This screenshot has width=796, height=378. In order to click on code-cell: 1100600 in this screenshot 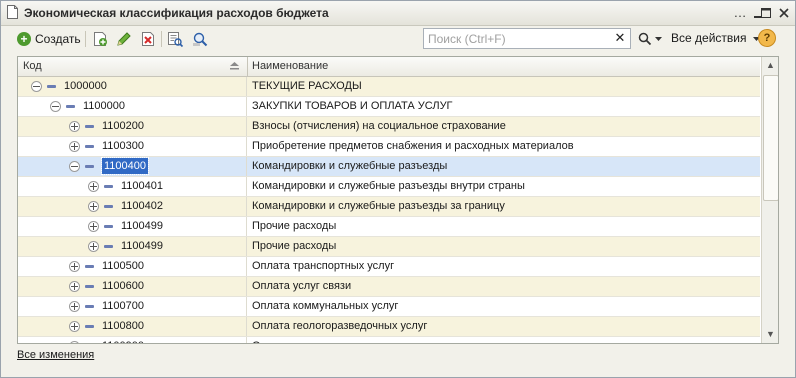, I will do `click(132, 286)`.